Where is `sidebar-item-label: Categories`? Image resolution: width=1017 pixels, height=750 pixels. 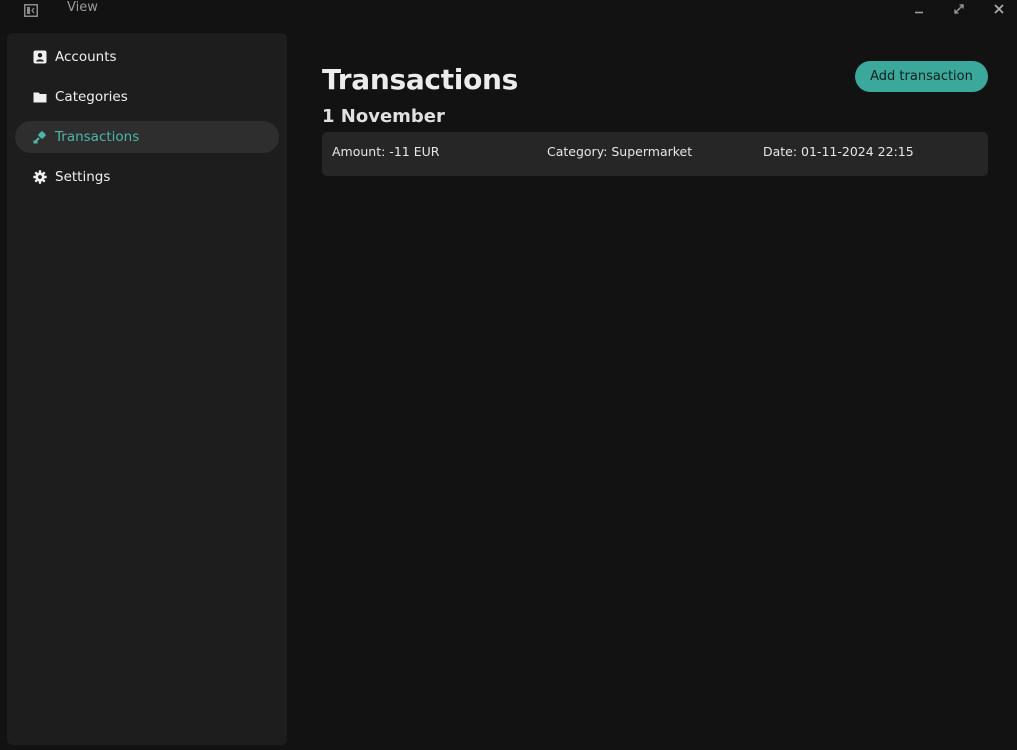
sidebar-item-label: Categories is located at coordinates (91, 97).